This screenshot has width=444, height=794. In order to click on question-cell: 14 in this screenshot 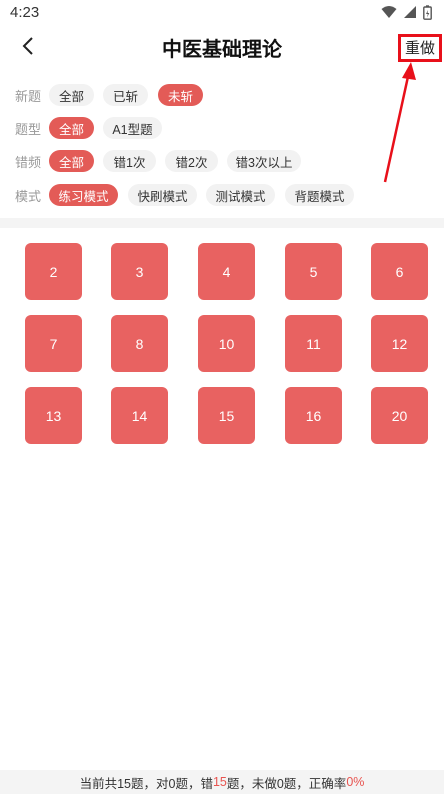, I will do `click(139, 415)`.